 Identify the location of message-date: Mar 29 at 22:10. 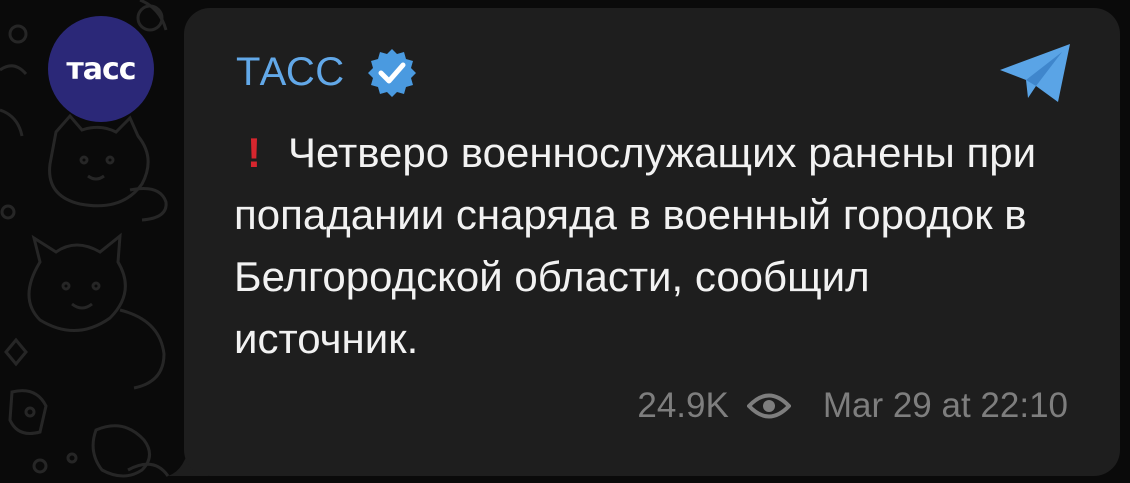
(945, 405).